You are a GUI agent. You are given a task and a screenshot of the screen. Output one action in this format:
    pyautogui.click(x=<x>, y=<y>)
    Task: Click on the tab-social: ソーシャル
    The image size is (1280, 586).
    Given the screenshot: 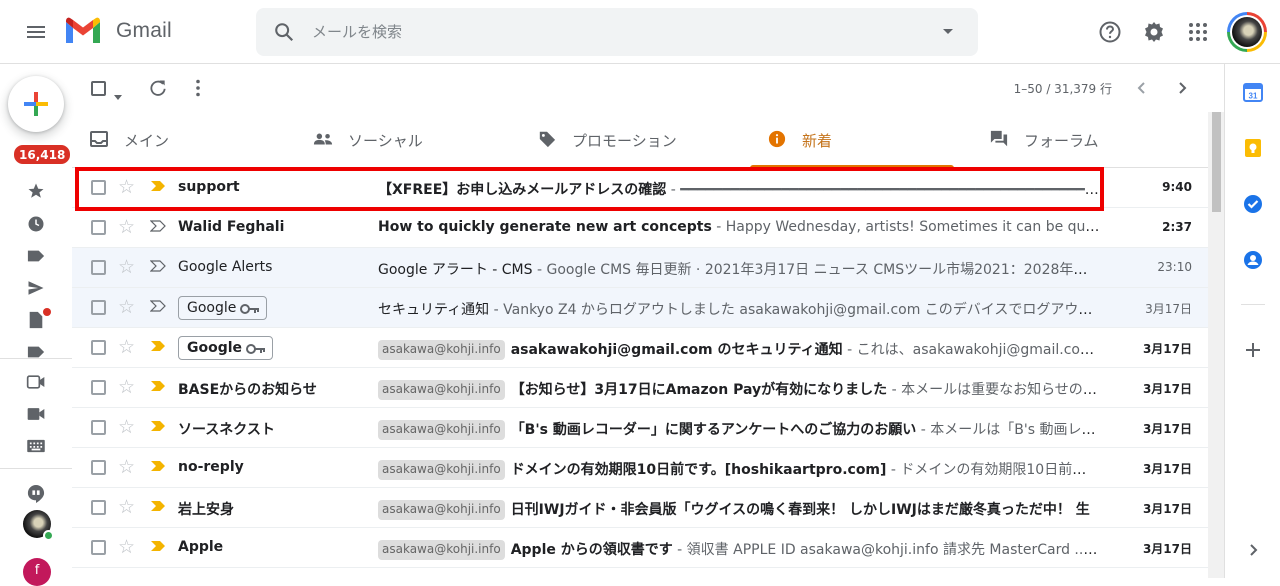 What is the action you would take?
    pyautogui.click(x=408, y=139)
    